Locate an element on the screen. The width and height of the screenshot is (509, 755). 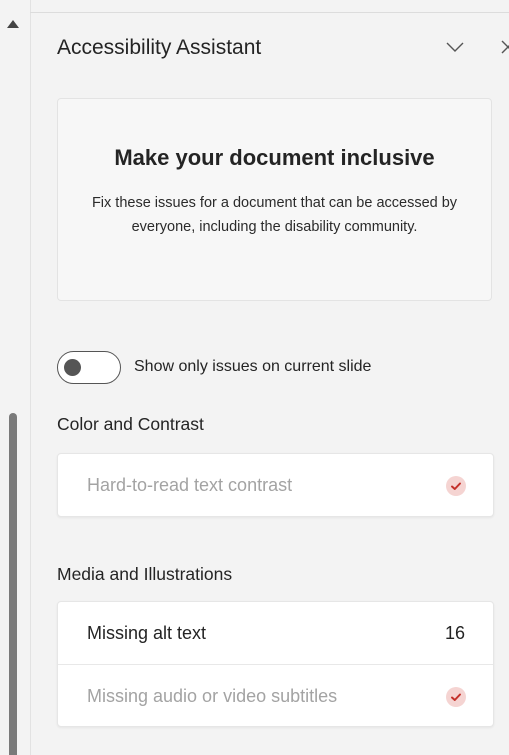
color-contrast-card: Hard-to-read text contrast is located at coordinates (275, 485).